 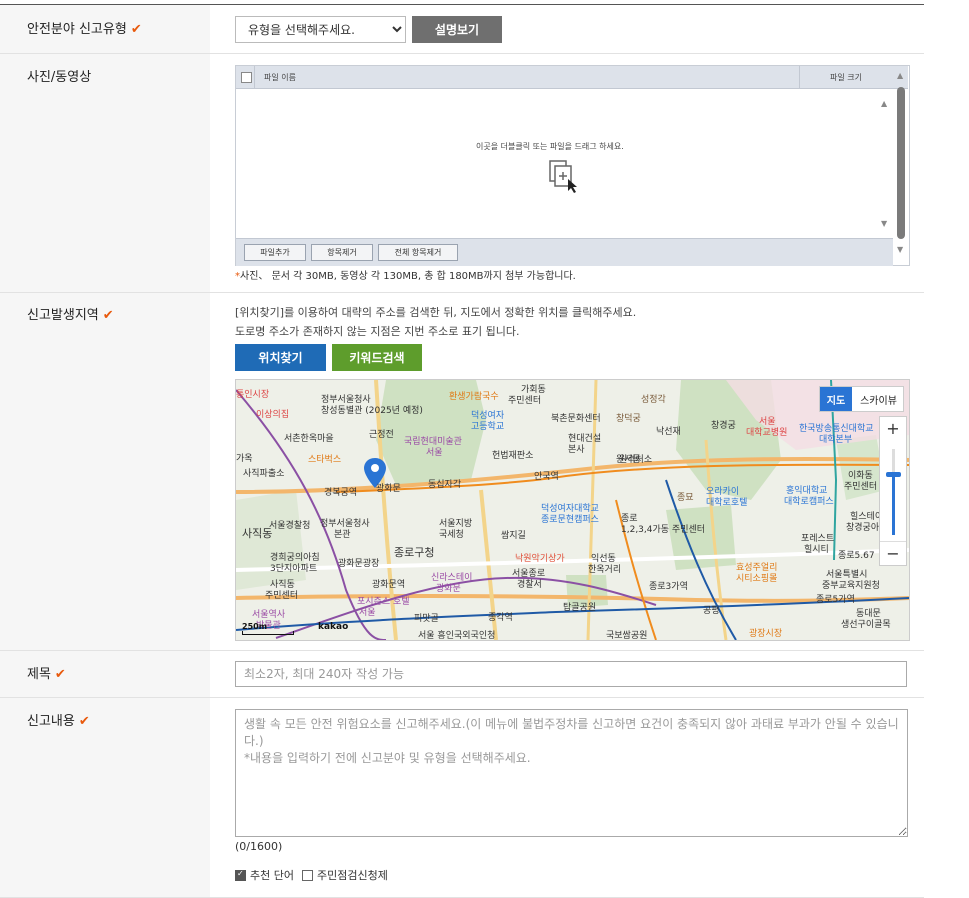 What do you see at coordinates (252, 394) in the screenshot?
I see `svg-text: 통인시장` at bounding box center [252, 394].